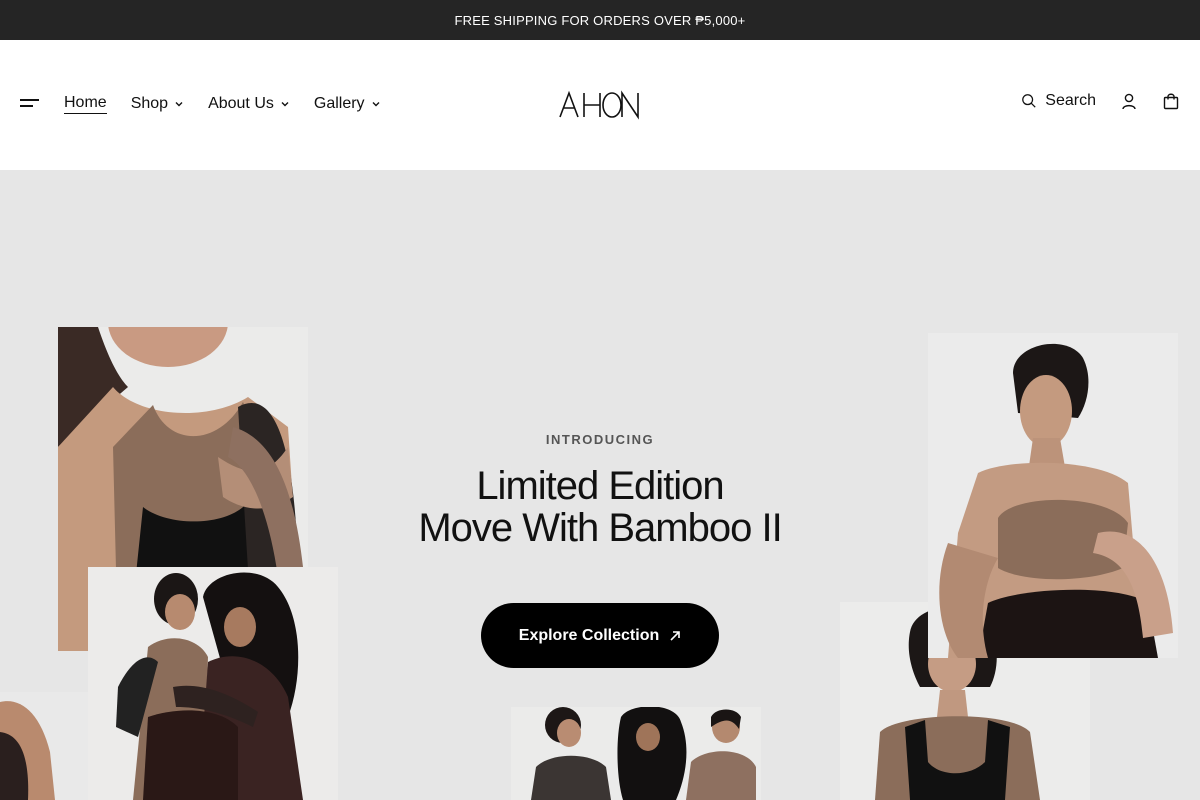 This screenshot has height=800, width=1200. I want to click on cta-label: Explore Collection, so click(589, 635).